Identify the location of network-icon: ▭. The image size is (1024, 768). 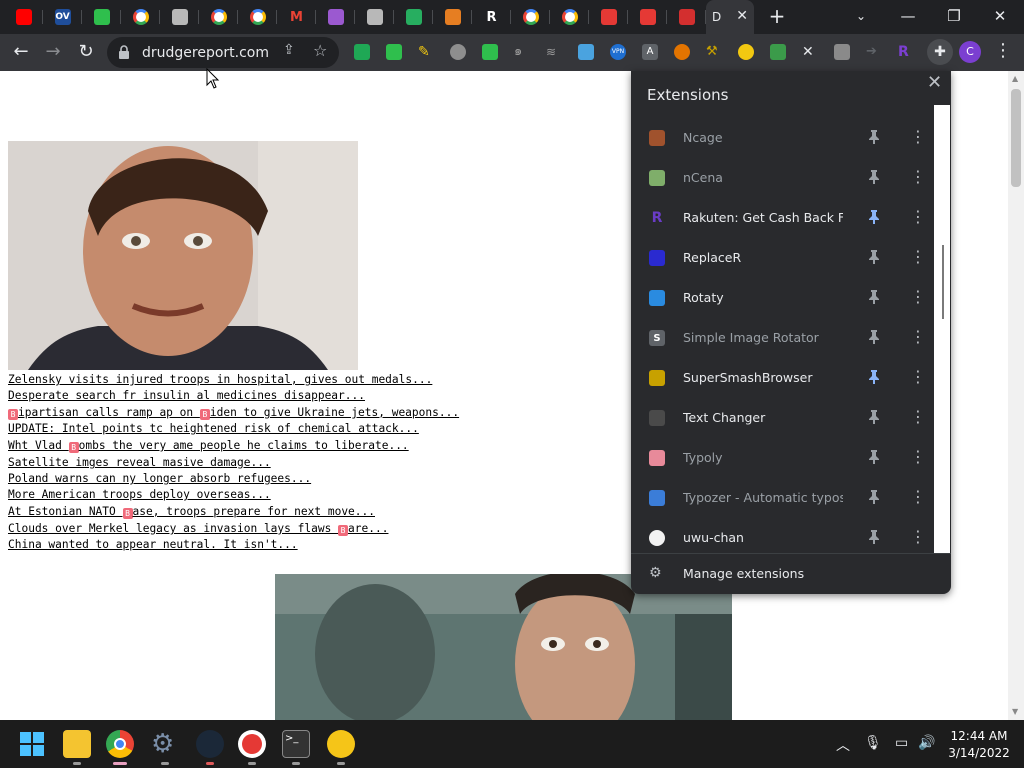
(901, 743).